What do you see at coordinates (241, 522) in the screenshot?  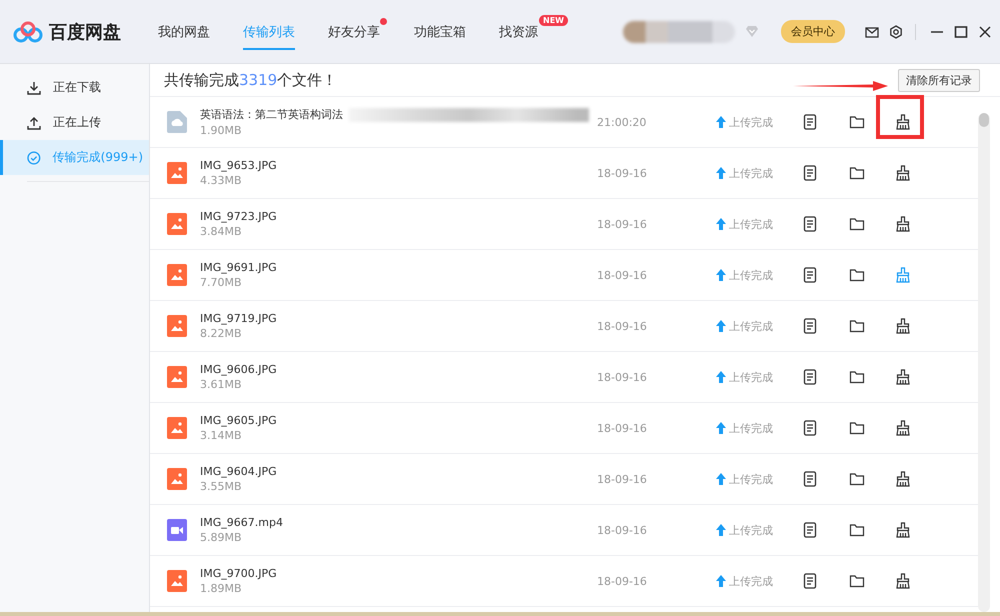 I see `file-name: IMG_9667.mp4` at bounding box center [241, 522].